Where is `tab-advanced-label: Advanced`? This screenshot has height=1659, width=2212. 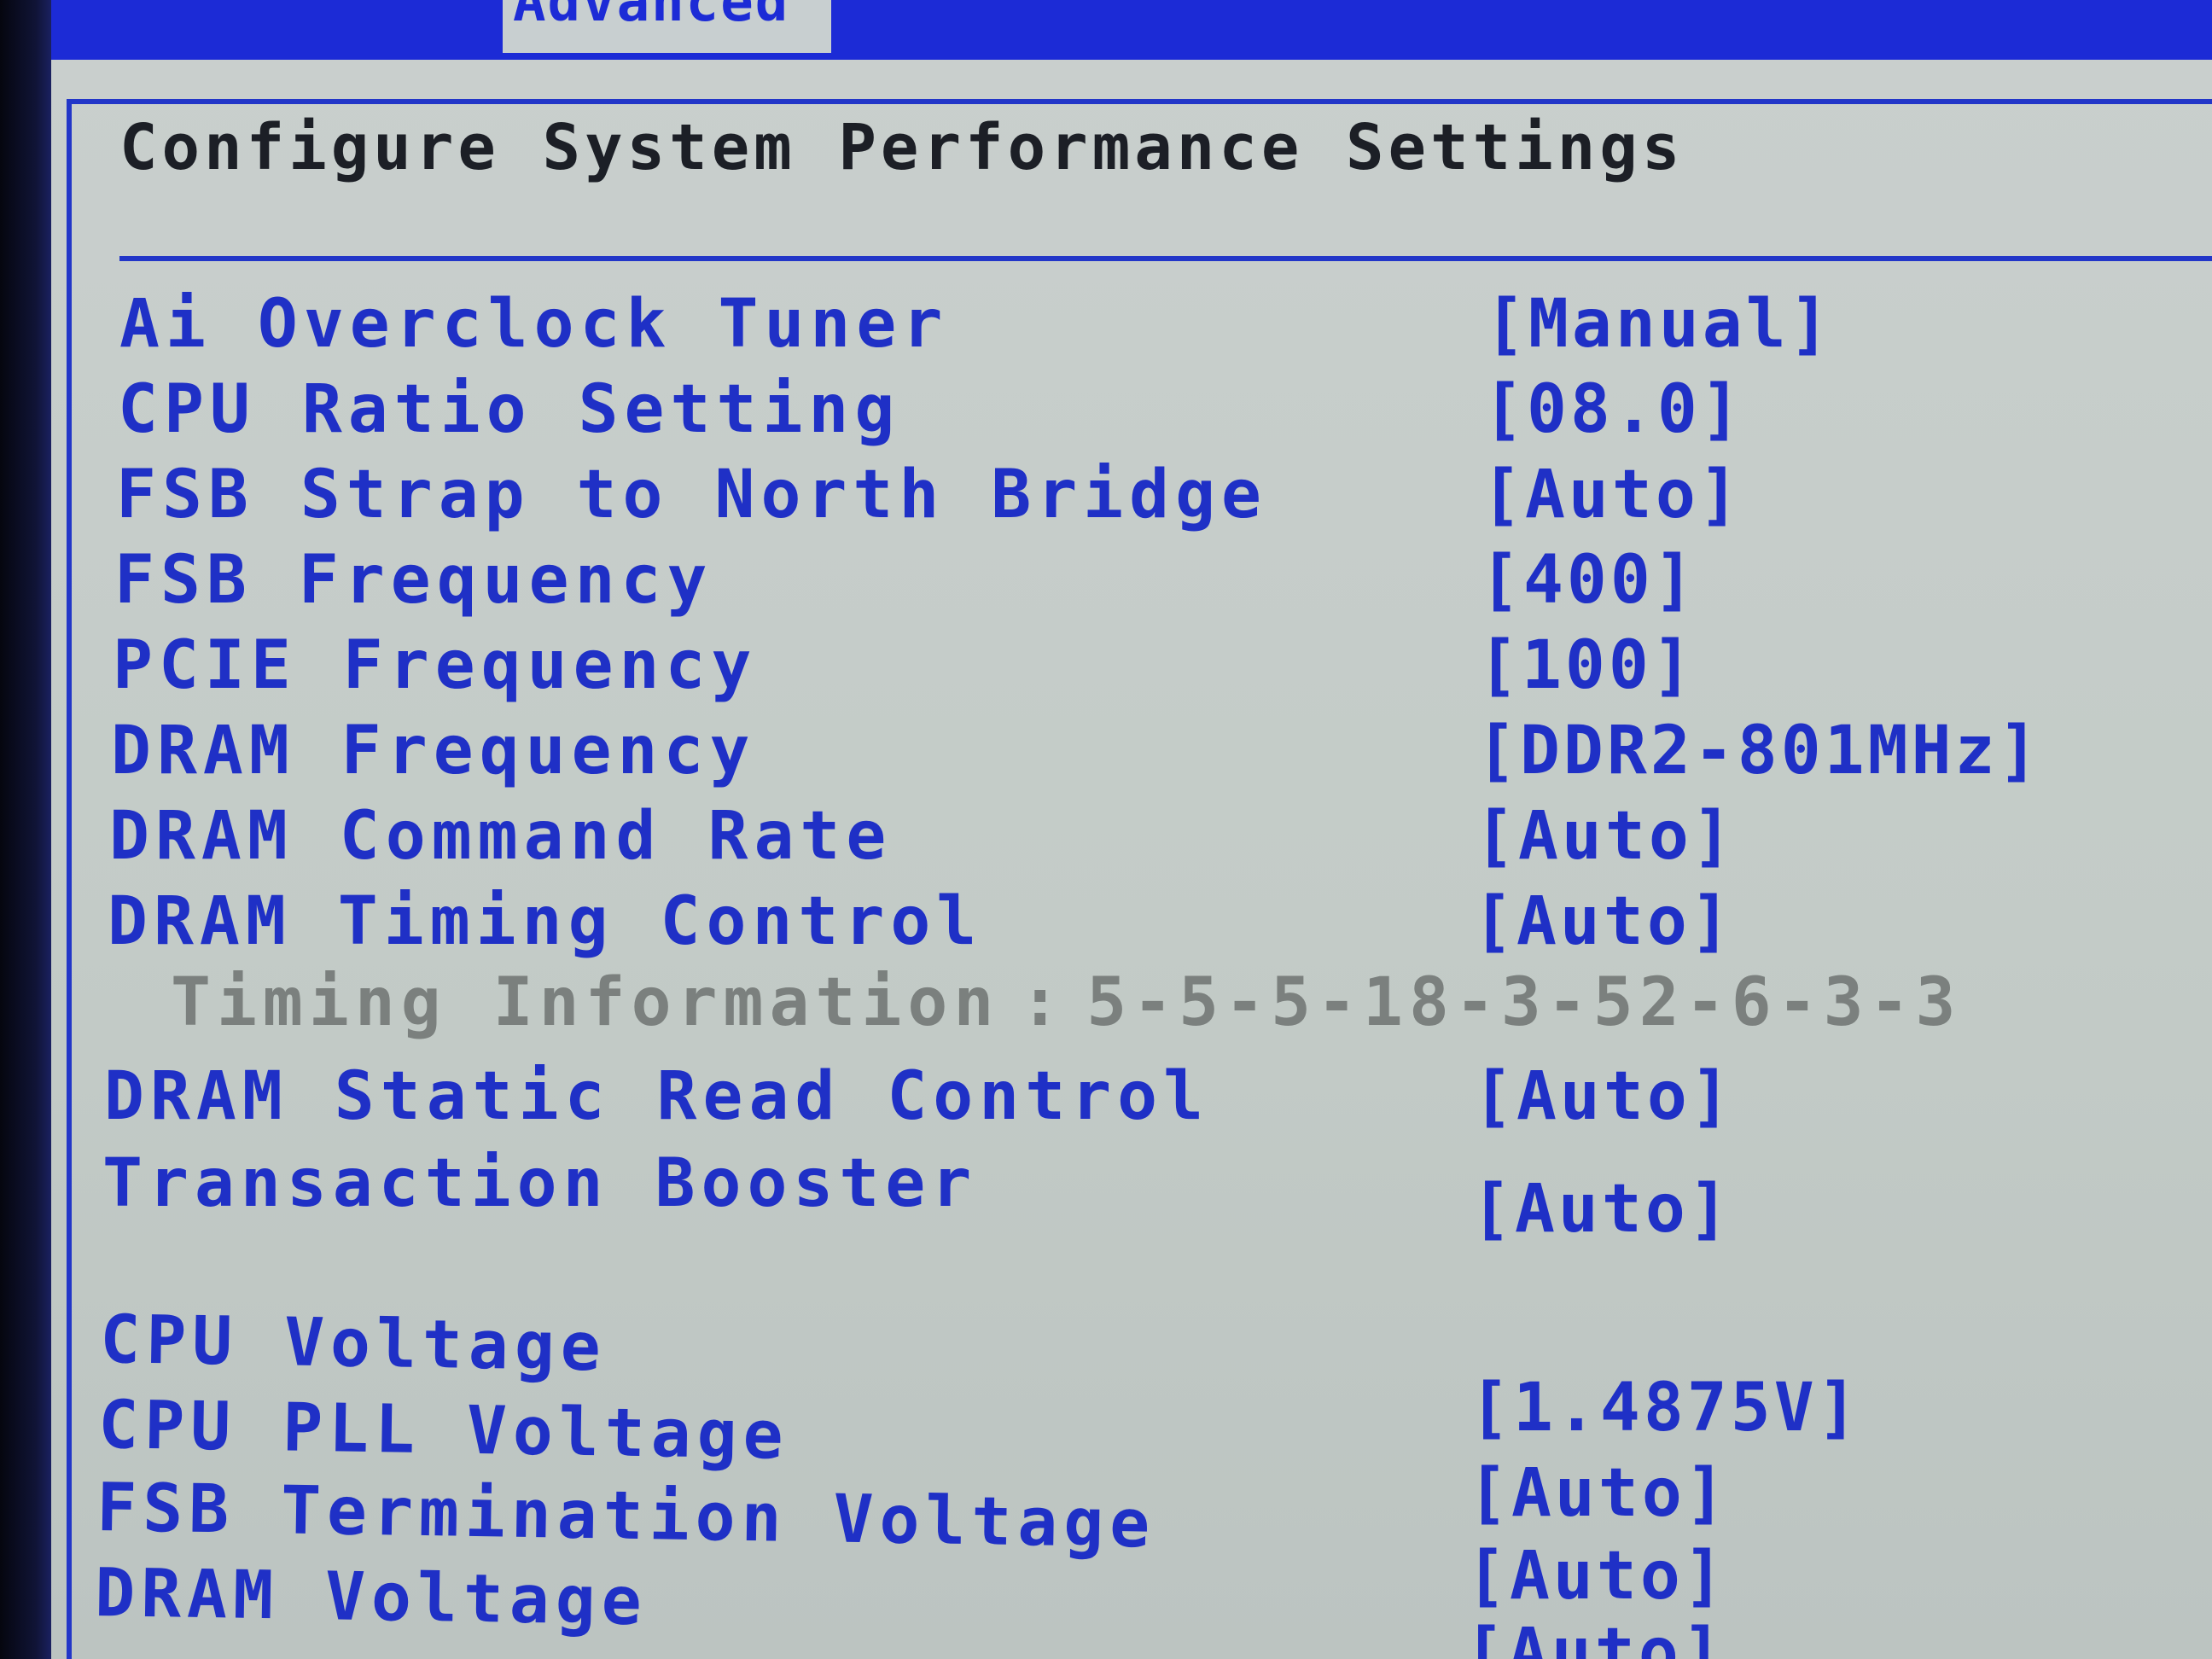
tab-advanced-label: Advanced is located at coordinates (651, 17).